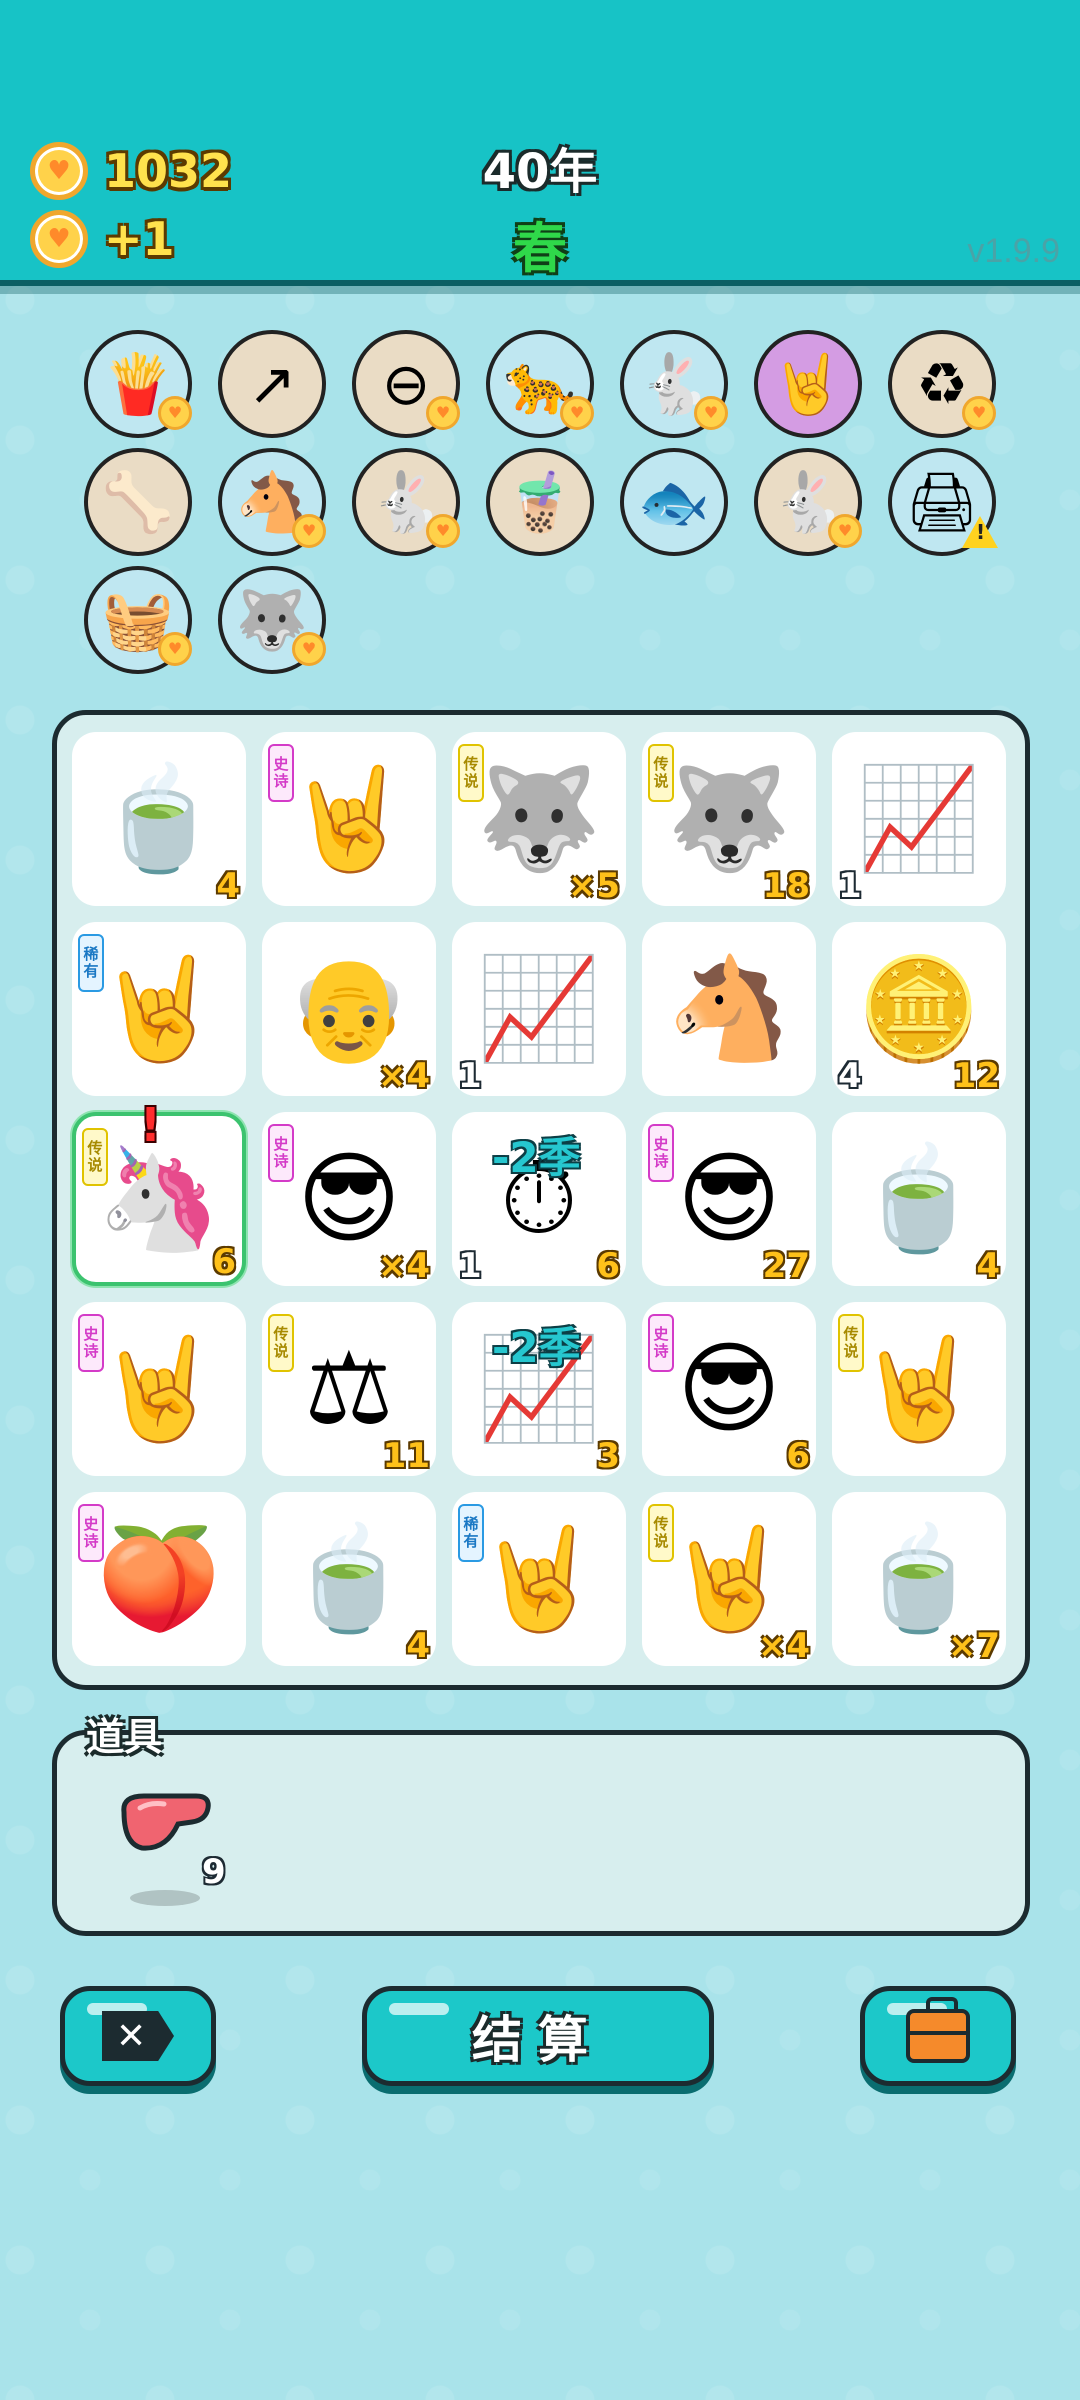  I want to click on bubble-tea-icon: 🧋, so click(540, 502).